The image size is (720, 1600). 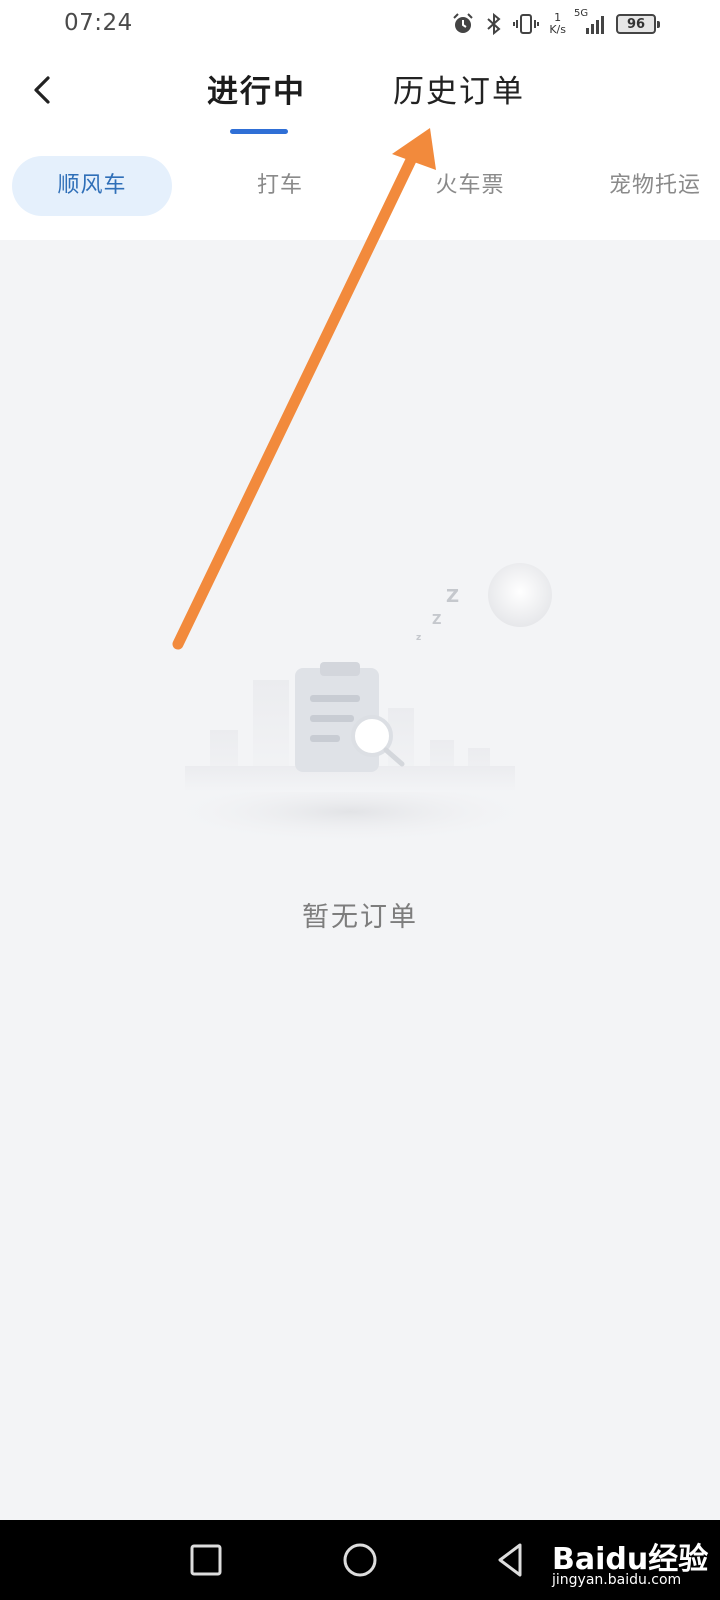 What do you see at coordinates (418, 638) in the screenshot?
I see `svg-text: z` at bounding box center [418, 638].